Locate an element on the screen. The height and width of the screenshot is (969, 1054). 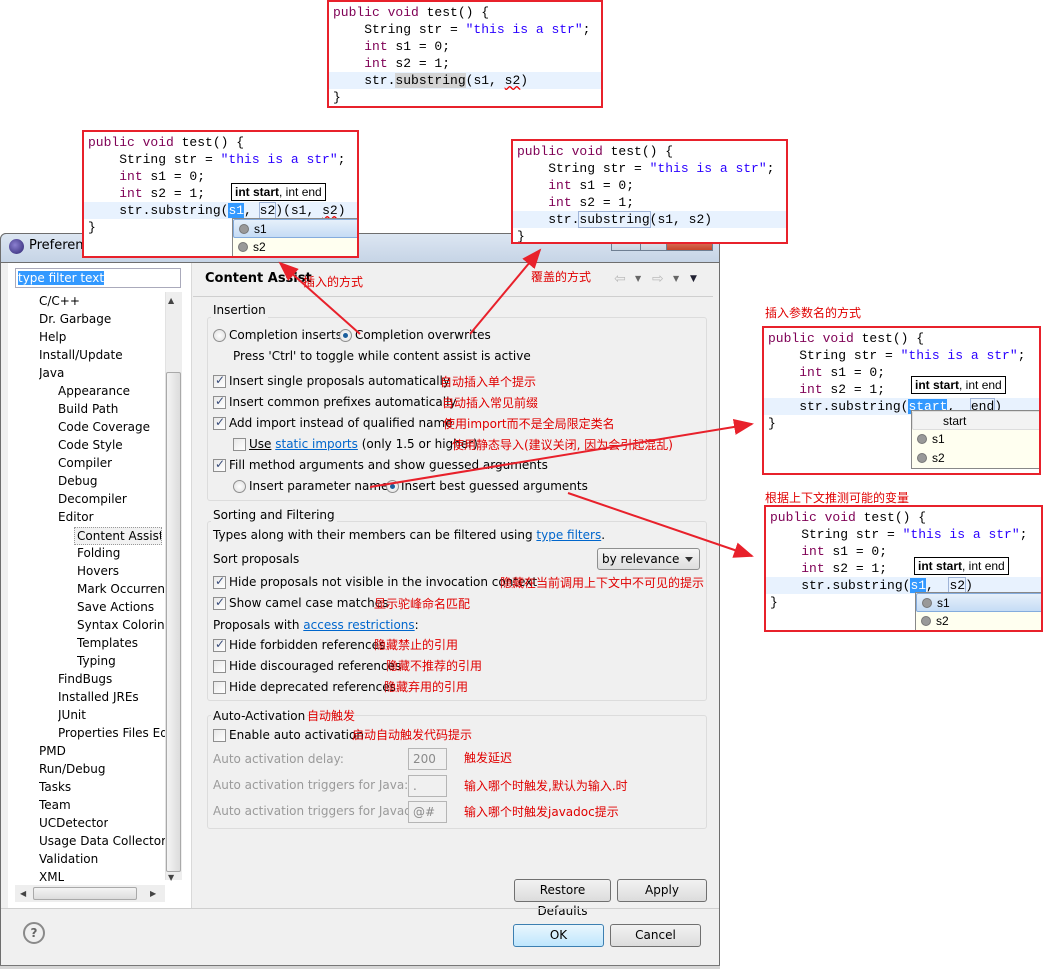
annotation-arrows is located at coordinates (516, 403).